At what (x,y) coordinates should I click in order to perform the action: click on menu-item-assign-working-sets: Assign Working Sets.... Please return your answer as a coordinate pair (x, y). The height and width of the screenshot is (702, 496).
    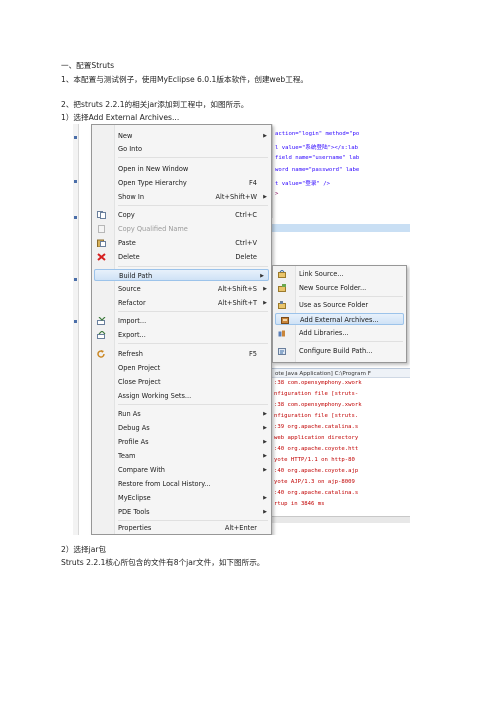
    Looking at the image, I should click on (181, 396).